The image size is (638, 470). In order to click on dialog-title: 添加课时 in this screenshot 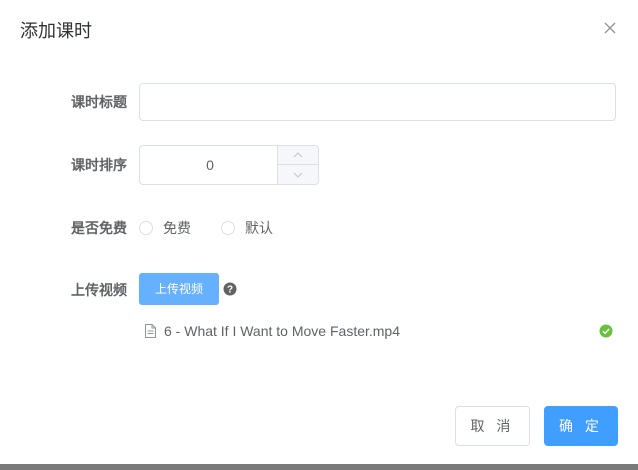, I will do `click(56, 31)`.